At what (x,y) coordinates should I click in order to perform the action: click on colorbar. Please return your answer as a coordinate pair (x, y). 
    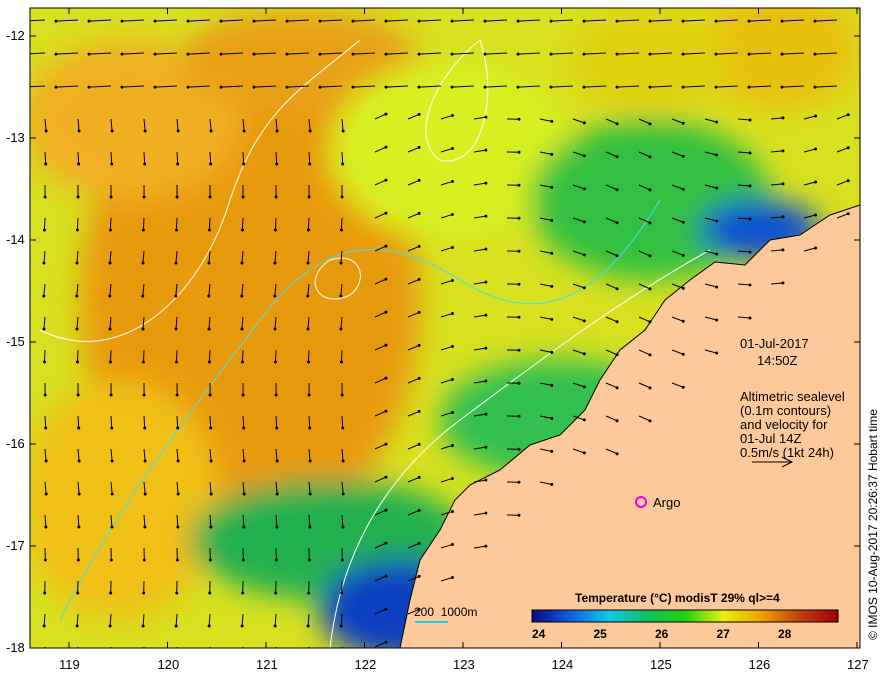
    Looking at the image, I should click on (685, 616).